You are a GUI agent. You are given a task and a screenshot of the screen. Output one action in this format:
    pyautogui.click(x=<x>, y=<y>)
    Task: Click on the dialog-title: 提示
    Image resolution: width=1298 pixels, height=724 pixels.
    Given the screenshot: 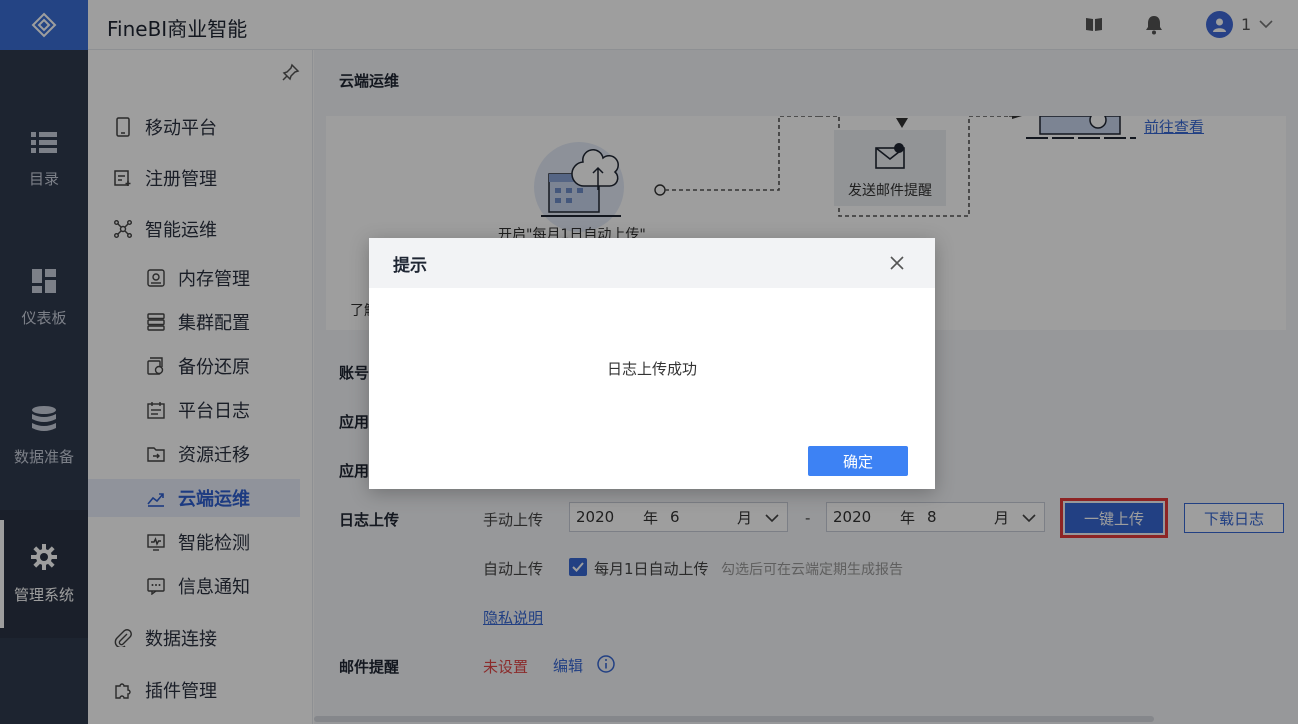 What is the action you would take?
    pyautogui.click(x=410, y=265)
    